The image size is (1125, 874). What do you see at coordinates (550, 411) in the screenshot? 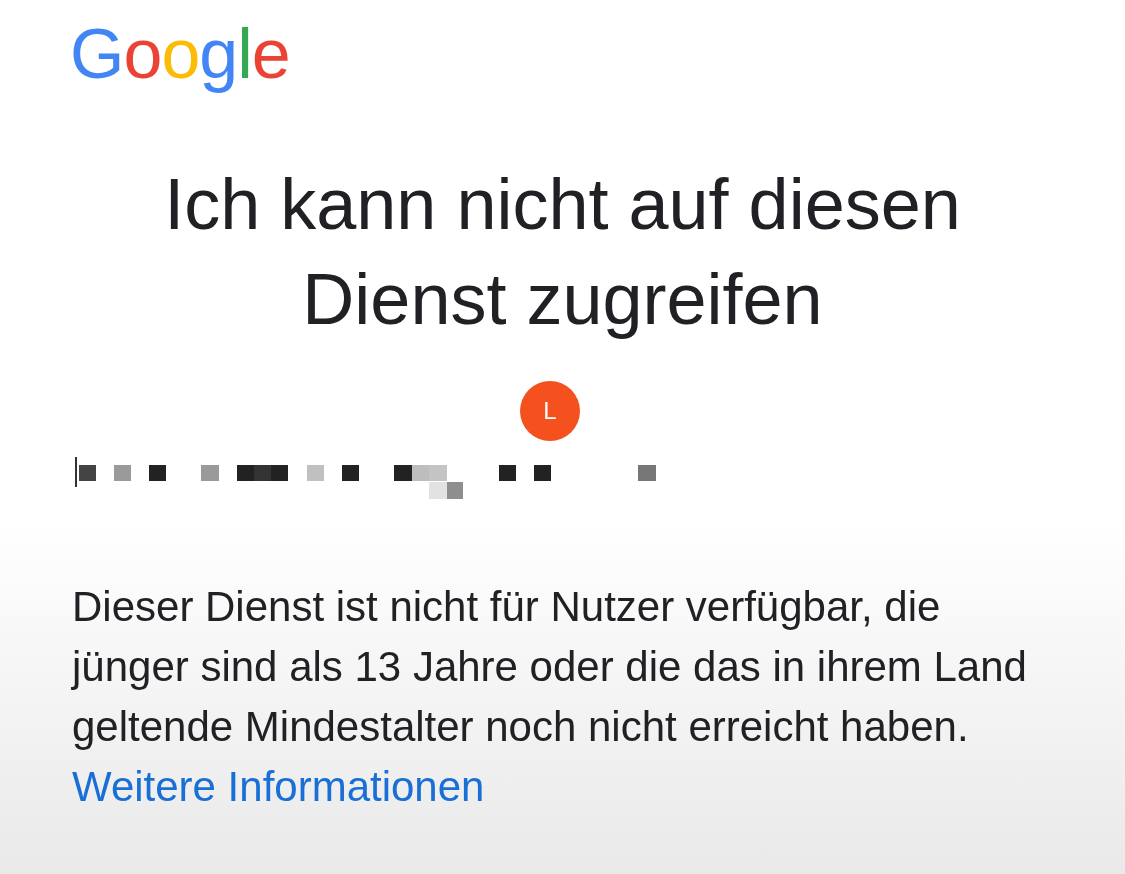
I see `account-avatar: L` at bounding box center [550, 411].